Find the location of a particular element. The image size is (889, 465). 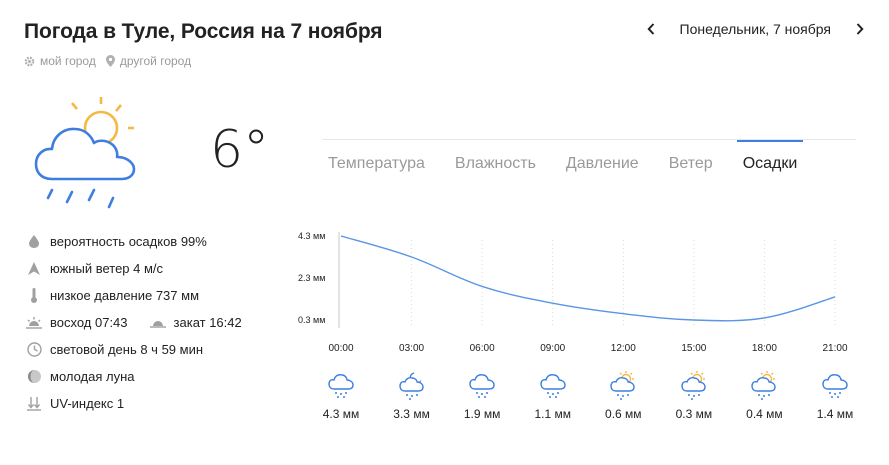

hourly-item: 3.3 мм is located at coordinates (412, 395).